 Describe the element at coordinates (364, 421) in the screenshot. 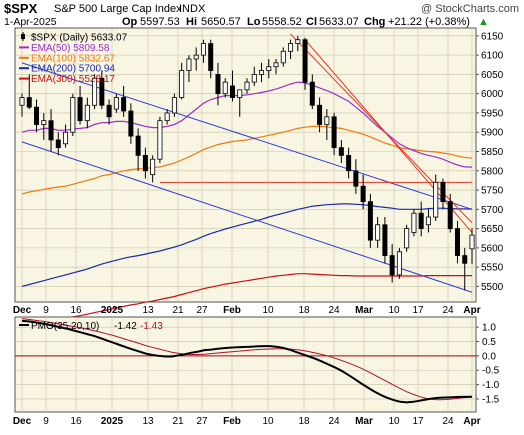

I see `pmo-x-tick-label: Mar` at that location.